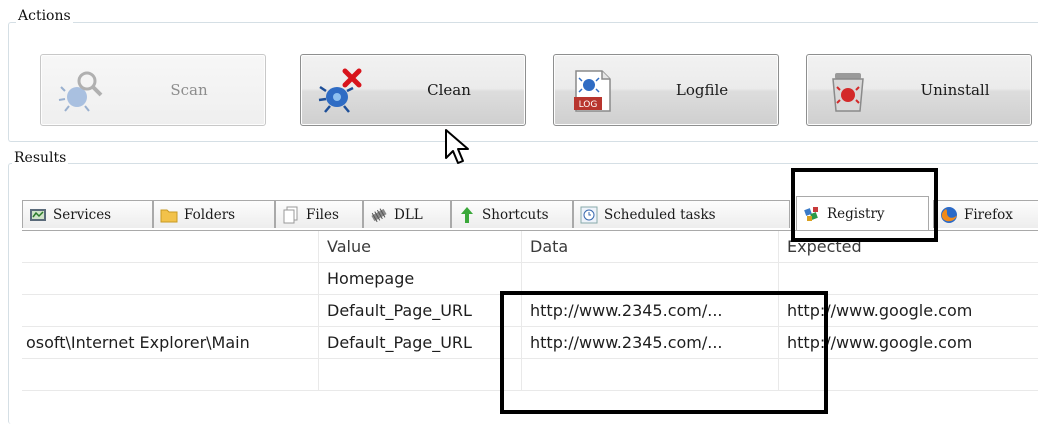  Describe the element at coordinates (413, 90) in the screenshot. I see `clean-button: Clean` at that location.